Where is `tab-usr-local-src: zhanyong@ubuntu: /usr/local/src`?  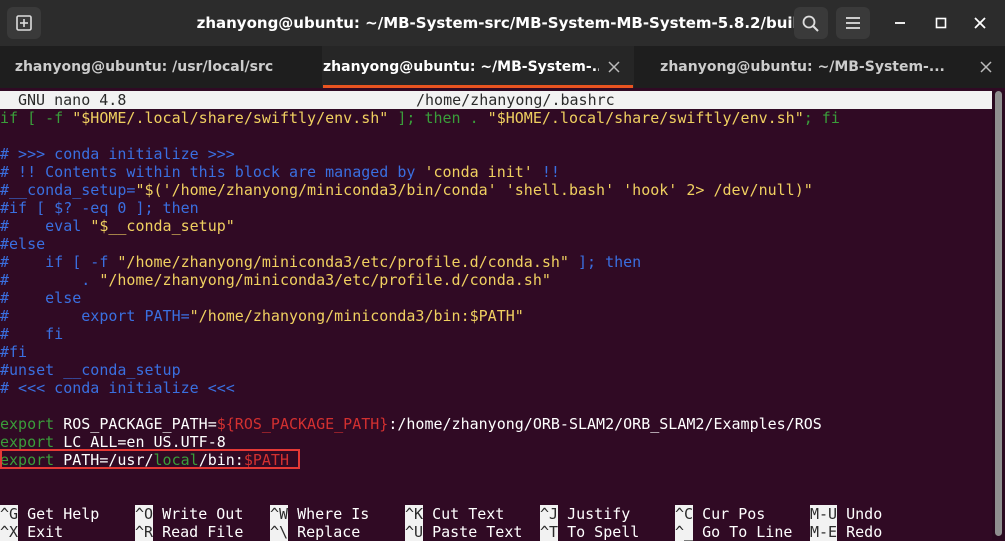
tab-usr-local-src: zhanyong@ubuntu: /usr/local/src is located at coordinates (161, 67).